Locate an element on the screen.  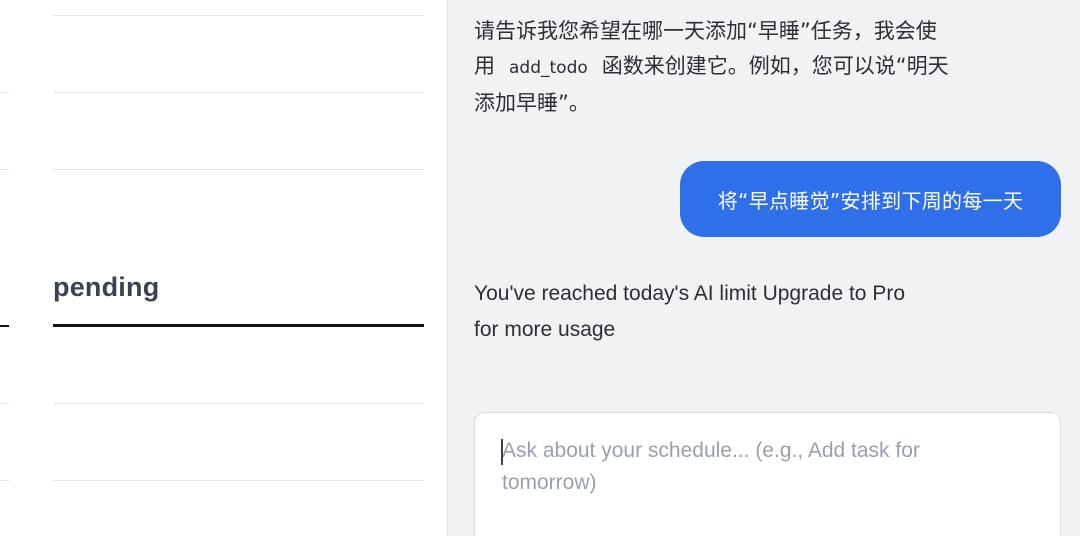
assistant-message-text: 用 is located at coordinates (484, 66).